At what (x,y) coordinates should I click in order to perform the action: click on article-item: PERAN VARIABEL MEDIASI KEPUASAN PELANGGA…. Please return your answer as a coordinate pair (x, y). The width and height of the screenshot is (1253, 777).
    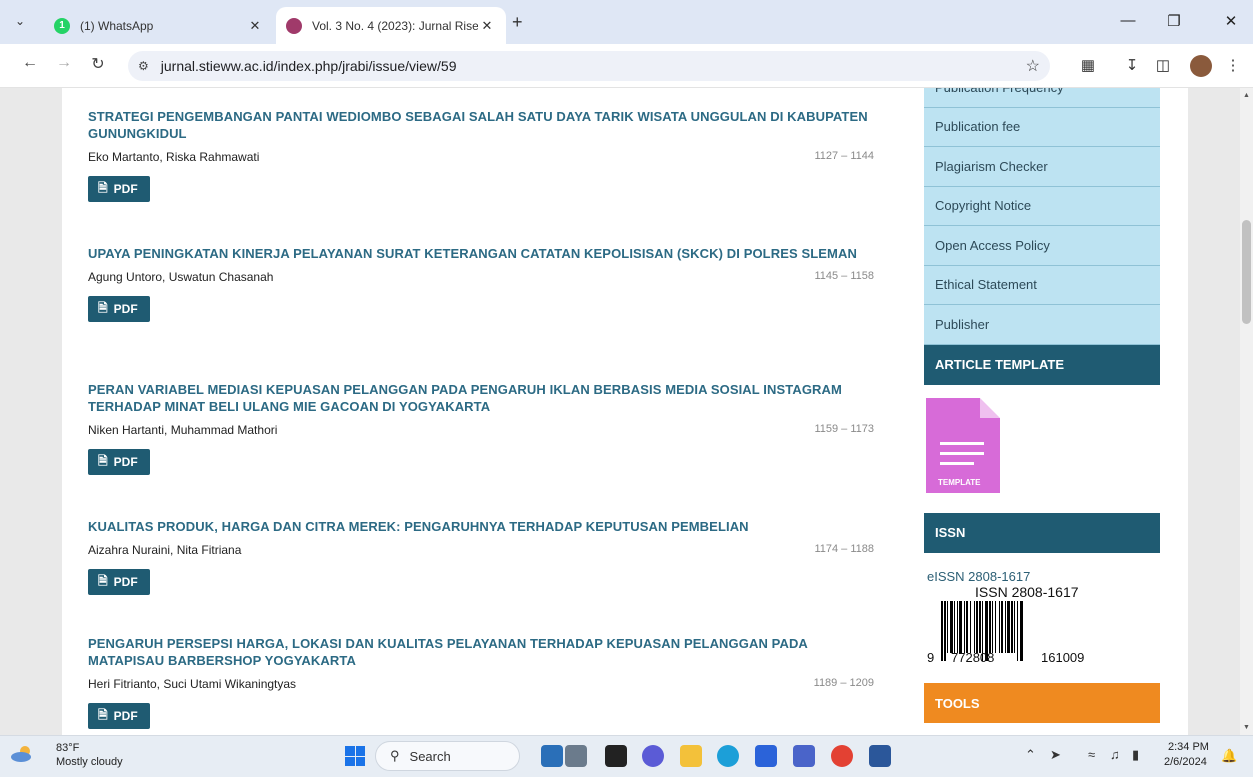
    Looking at the image, I should click on (481, 428).